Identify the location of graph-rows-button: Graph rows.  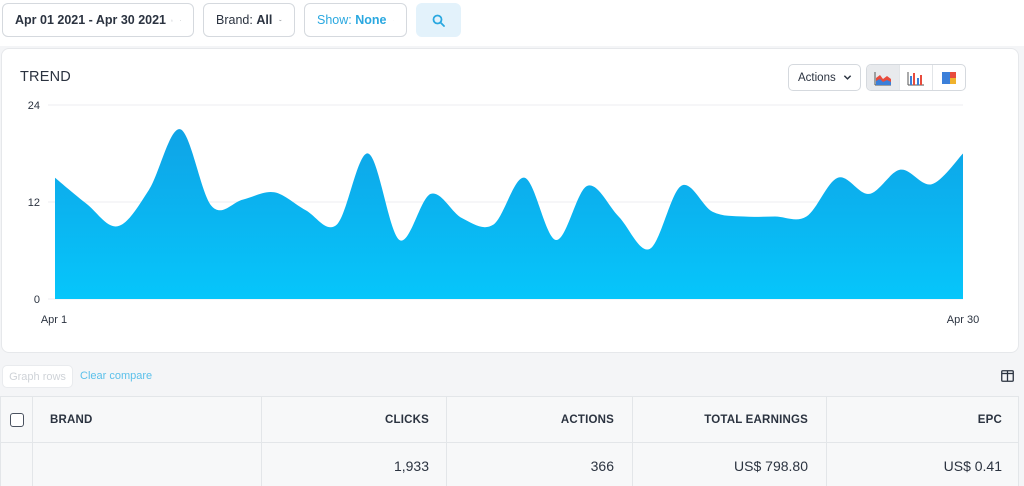
(37, 376).